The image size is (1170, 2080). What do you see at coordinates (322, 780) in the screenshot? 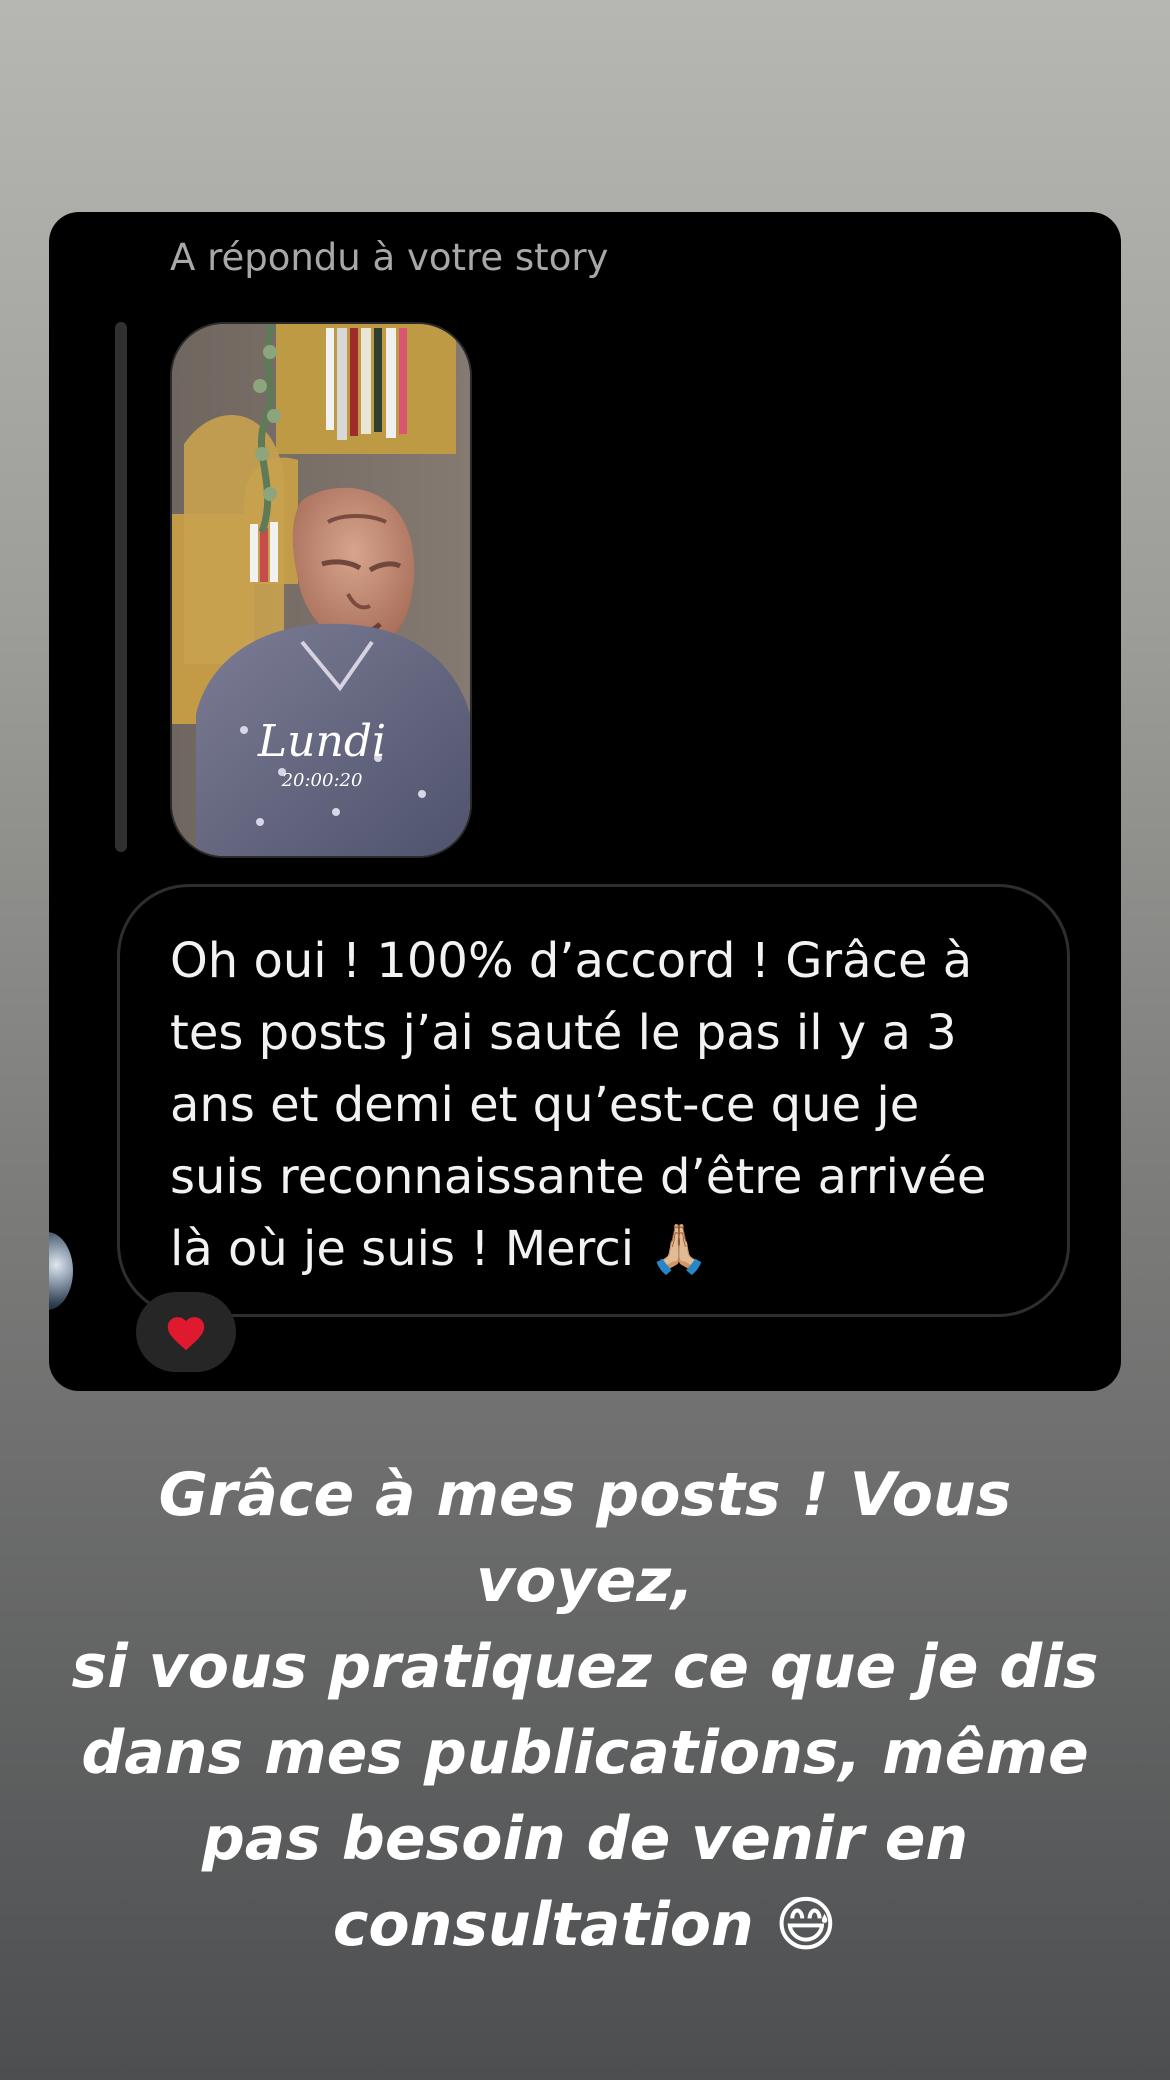
I see `story-overlay-time: 20:00:20` at bounding box center [322, 780].